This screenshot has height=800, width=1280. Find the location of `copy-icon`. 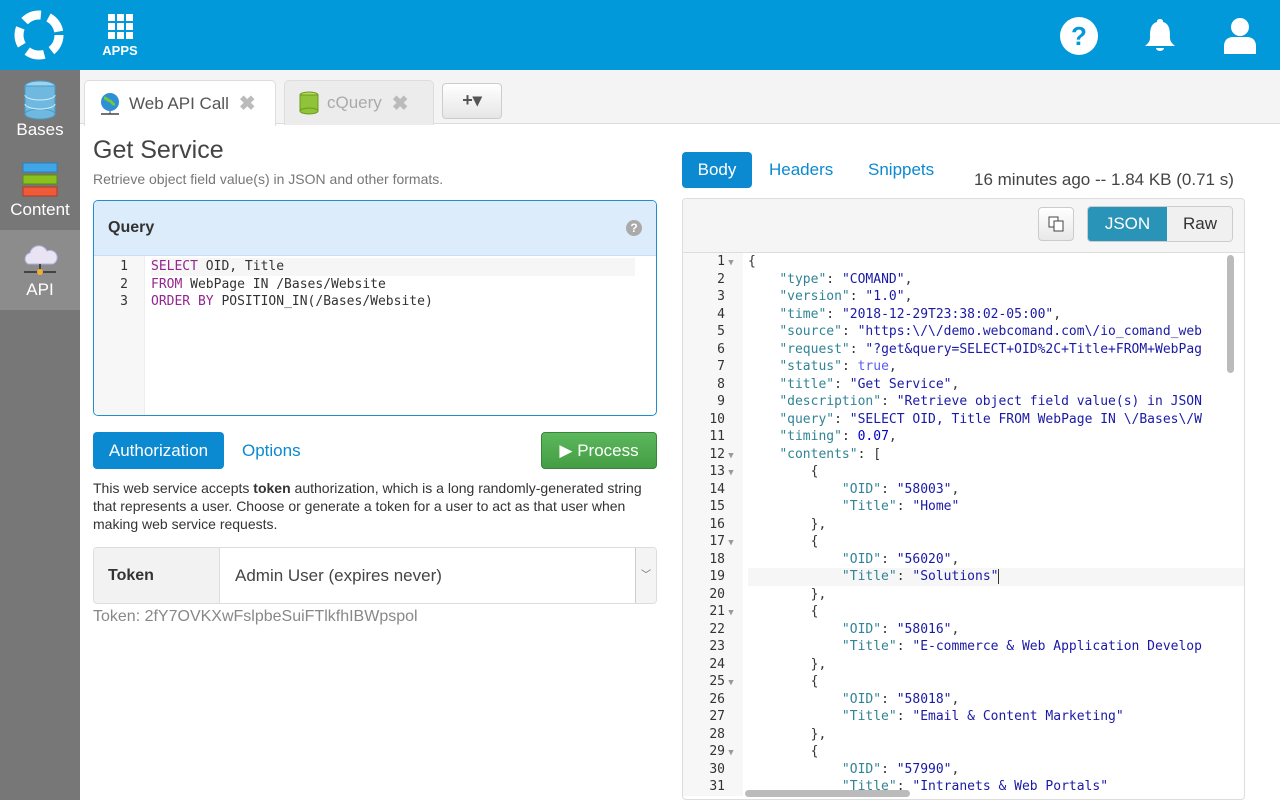

copy-icon is located at coordinates (1056, 224).